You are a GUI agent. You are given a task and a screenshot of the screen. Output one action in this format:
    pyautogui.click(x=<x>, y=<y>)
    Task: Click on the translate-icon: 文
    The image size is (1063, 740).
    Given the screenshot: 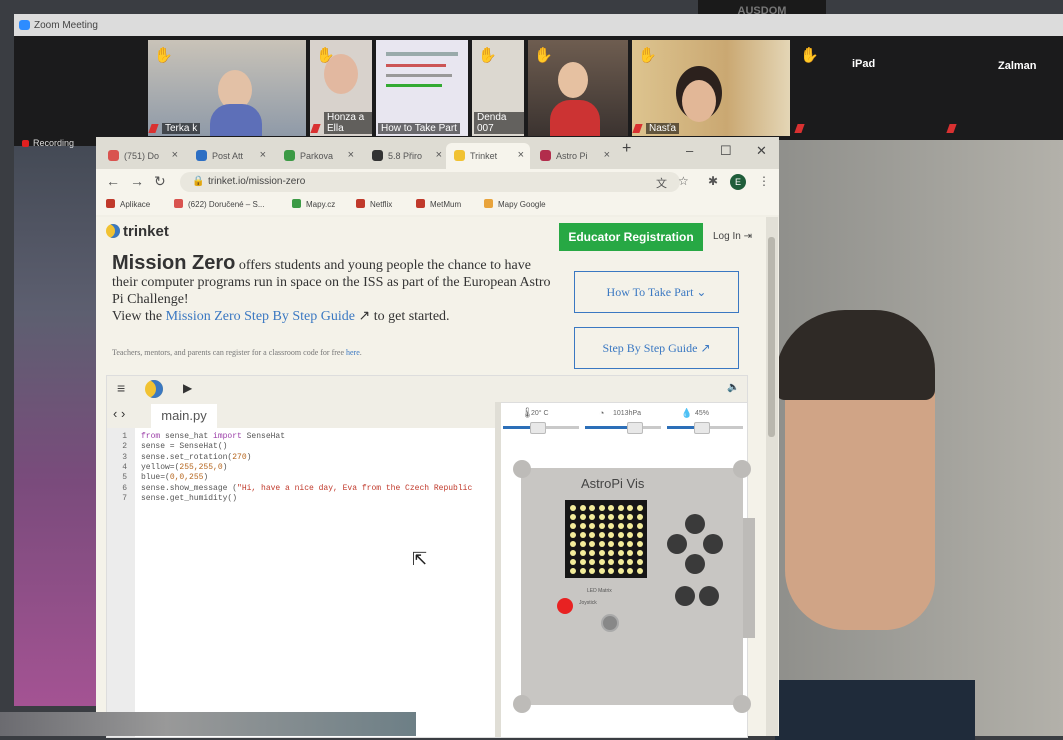 What is the action you would take?
    pyautogui.click(x=661, y=183)
    